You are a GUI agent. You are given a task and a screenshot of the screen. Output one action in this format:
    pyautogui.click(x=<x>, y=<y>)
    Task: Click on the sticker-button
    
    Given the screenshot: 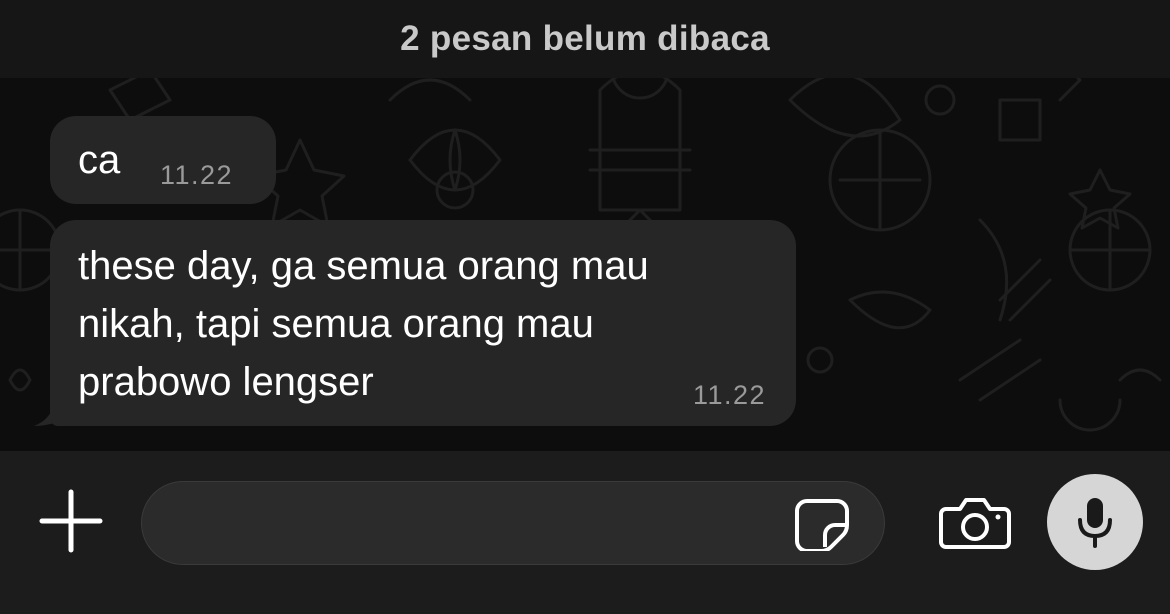 What is the action you would take?
    pyautogui.click(x=822, y=525)
    